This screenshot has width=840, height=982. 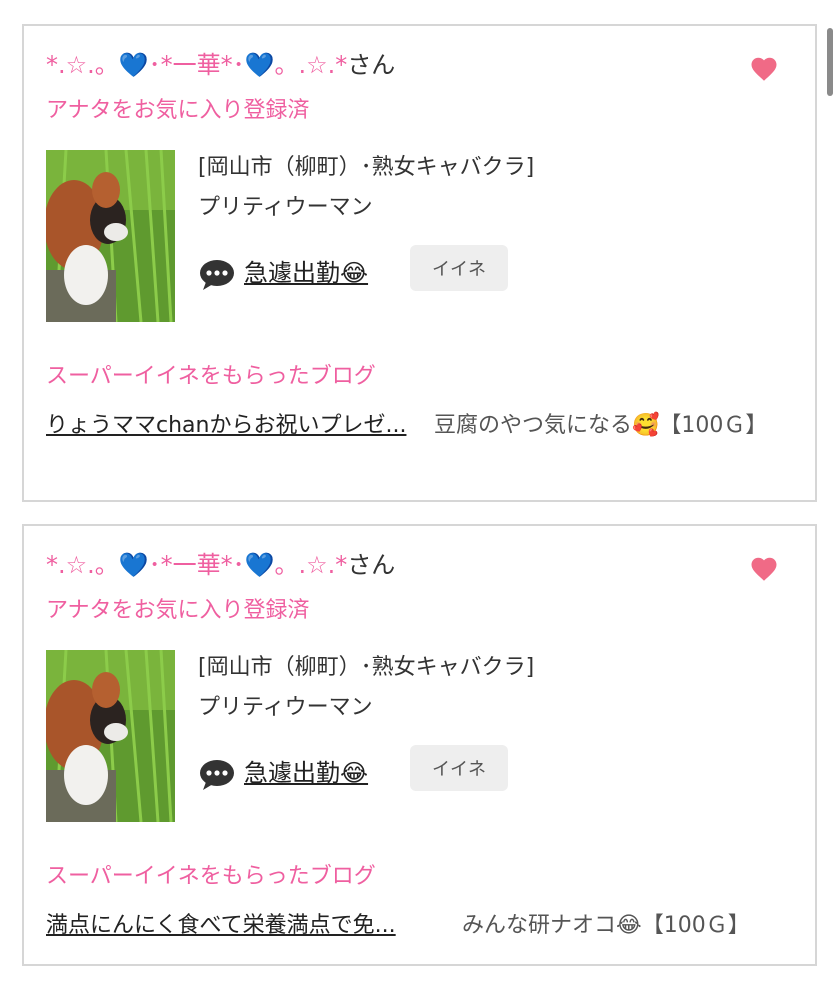 I want to click on blog-author: みんな研ナオコ😂【100Ｇ】, so click(x=606, y=925).